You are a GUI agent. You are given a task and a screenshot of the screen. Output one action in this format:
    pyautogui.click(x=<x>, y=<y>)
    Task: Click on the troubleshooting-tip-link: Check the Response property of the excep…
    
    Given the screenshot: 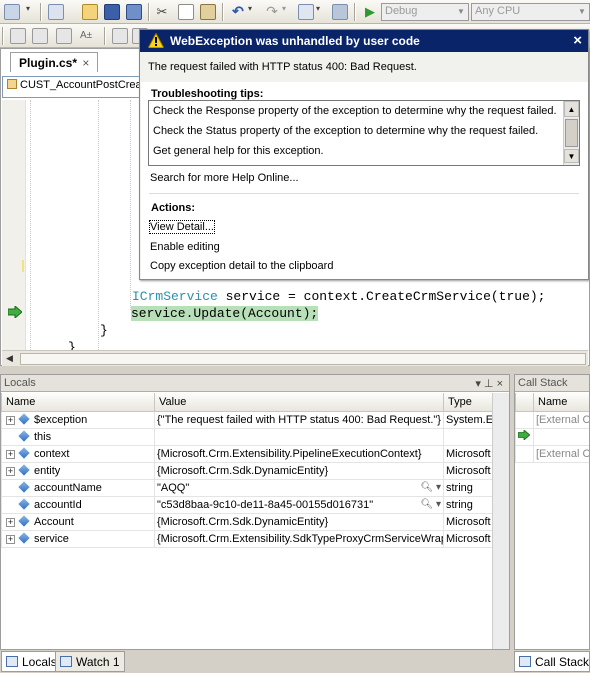 What is the action you would take?
    pyautogui.click(x=355, y=111)
    